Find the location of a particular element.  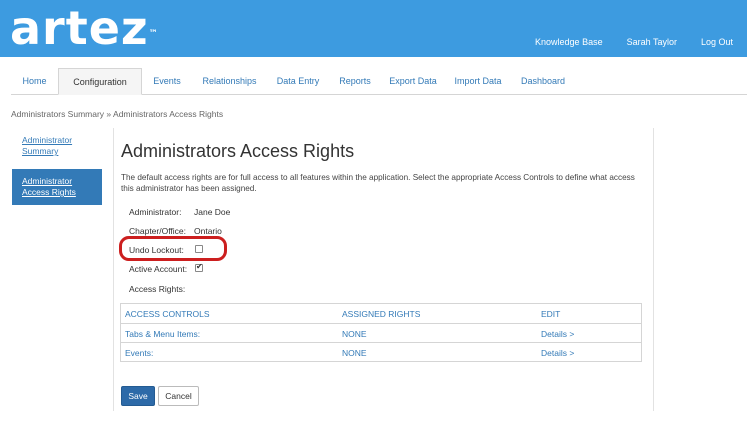

access-control-name: Events: is located at coordinates (139, 353).